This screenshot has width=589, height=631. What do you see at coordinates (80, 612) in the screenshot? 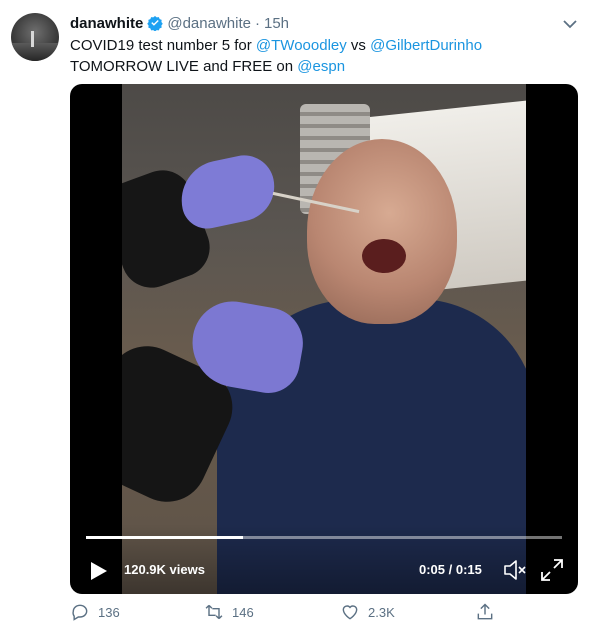
I see `reply-icon` at bounding box center [80, 612].